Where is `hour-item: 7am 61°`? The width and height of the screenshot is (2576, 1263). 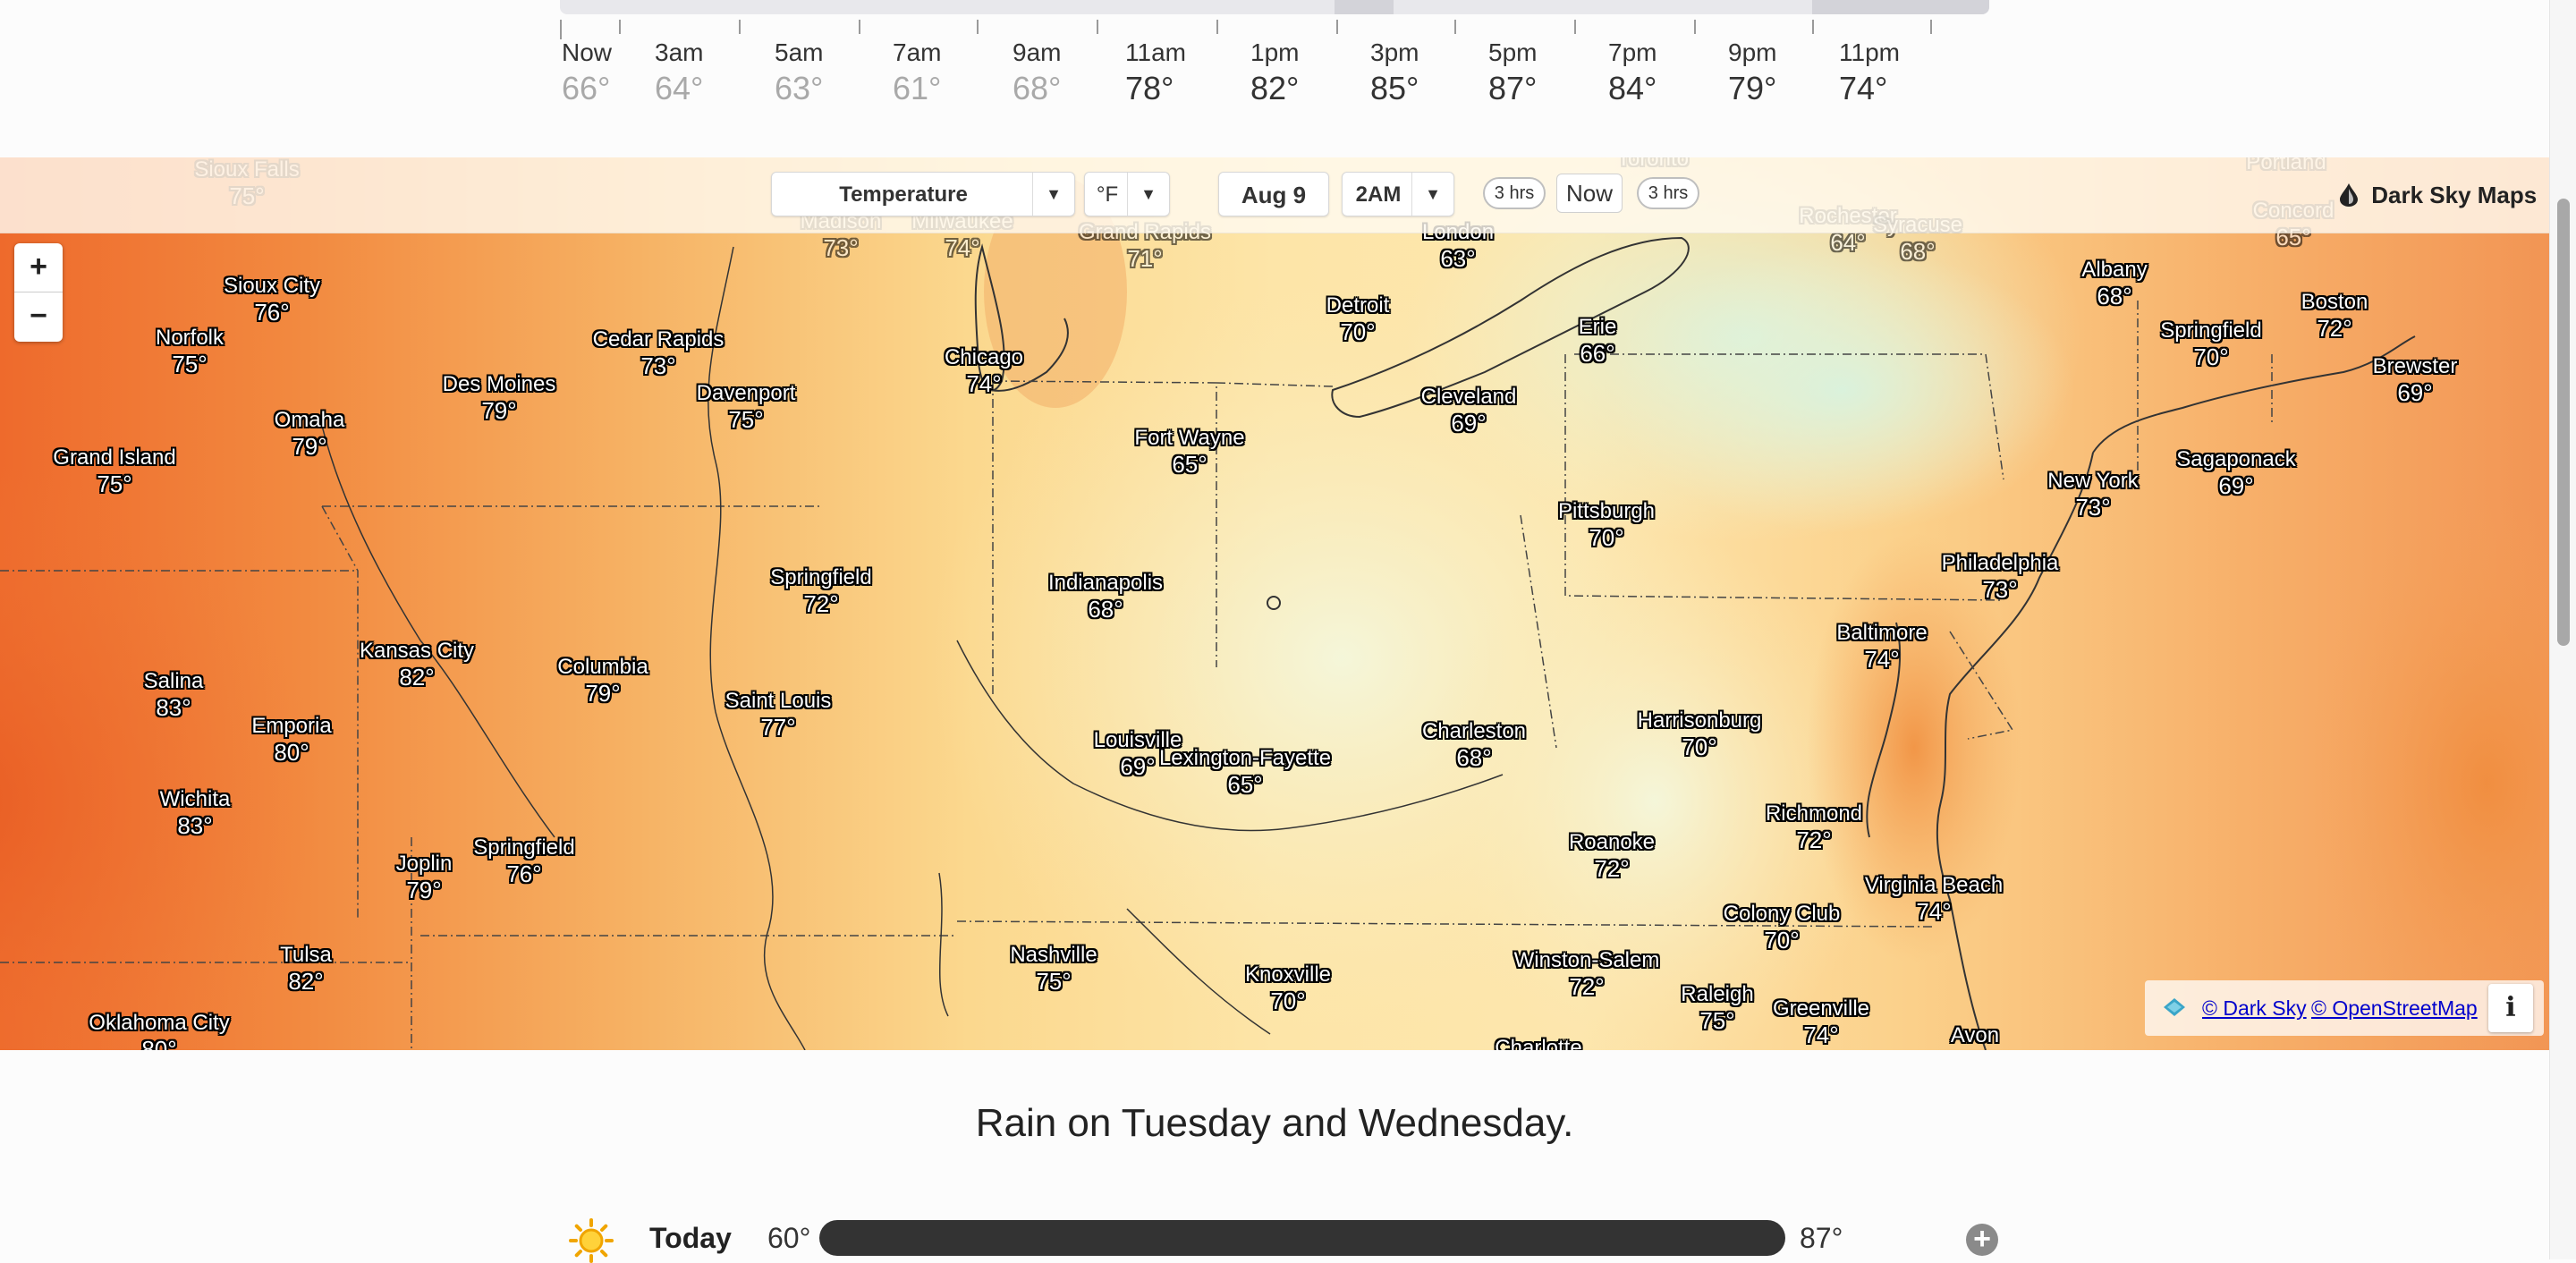
hour-item: 7am 61° is located at coordinates (917, 72).